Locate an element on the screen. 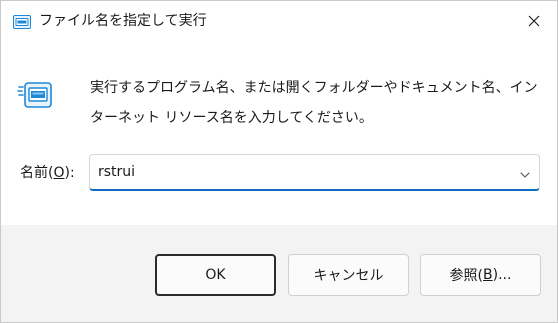 The width and height of the screenshot is (558, 323). window-title: ファイル名を指定して実行 is located at coordinates (123, 21).